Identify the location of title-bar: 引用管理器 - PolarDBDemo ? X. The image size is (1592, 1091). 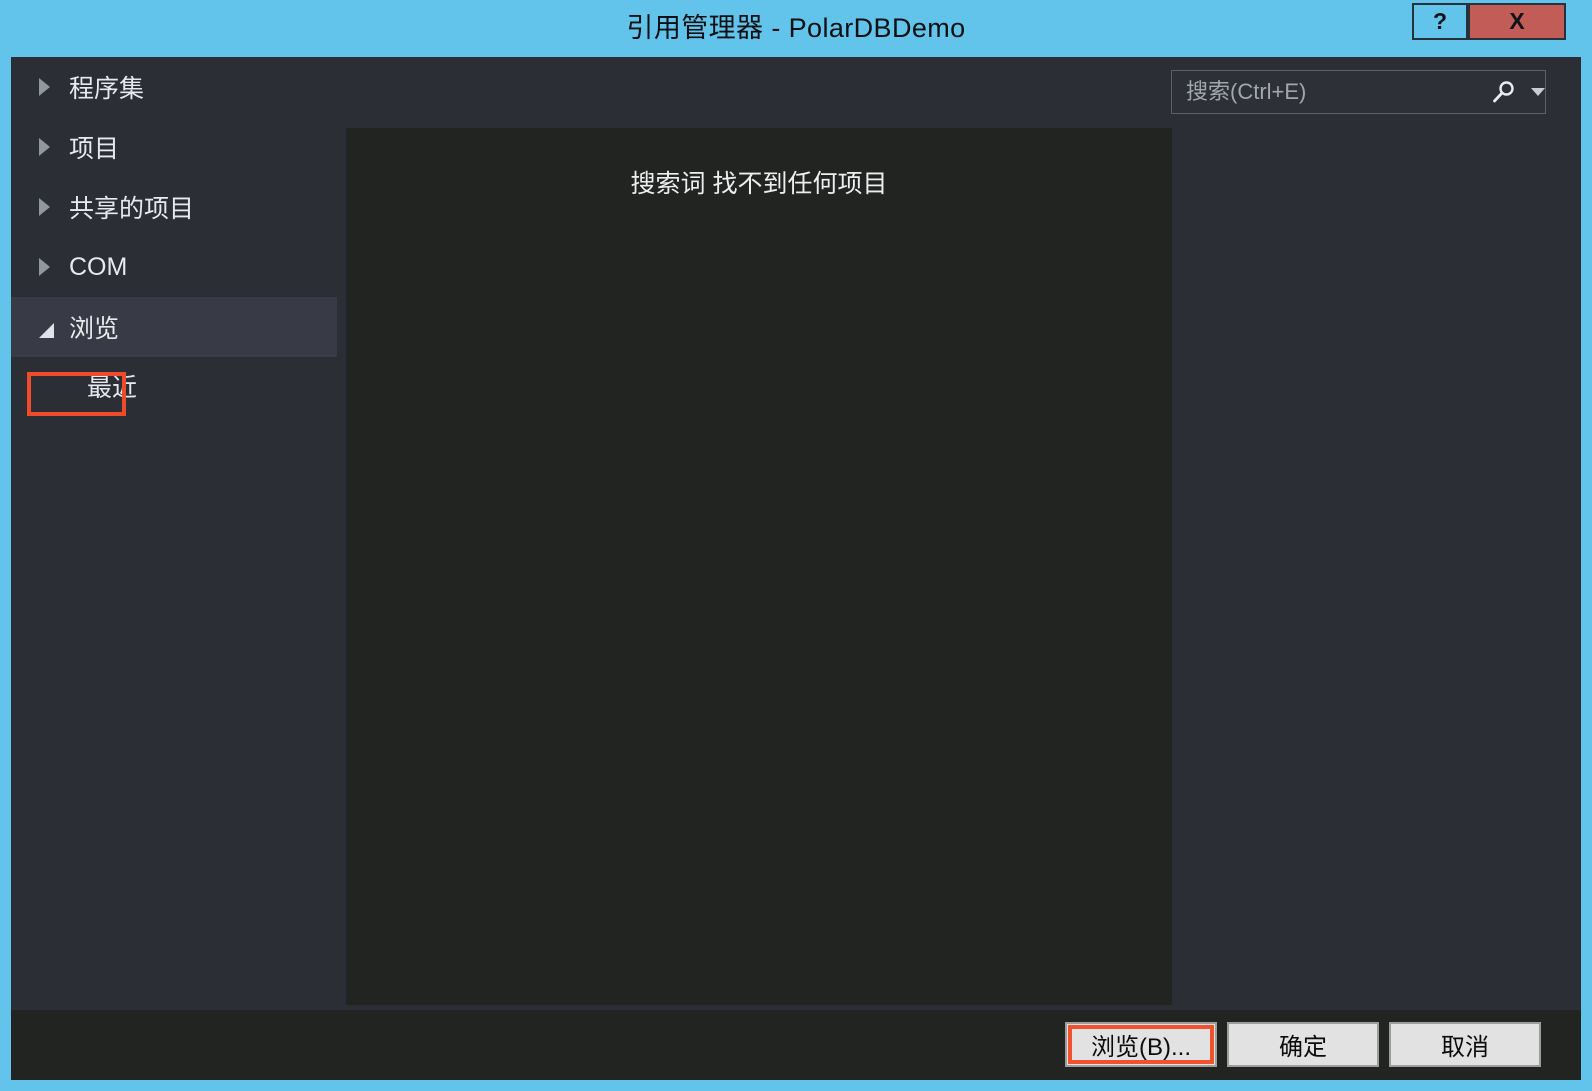
(796, 28).